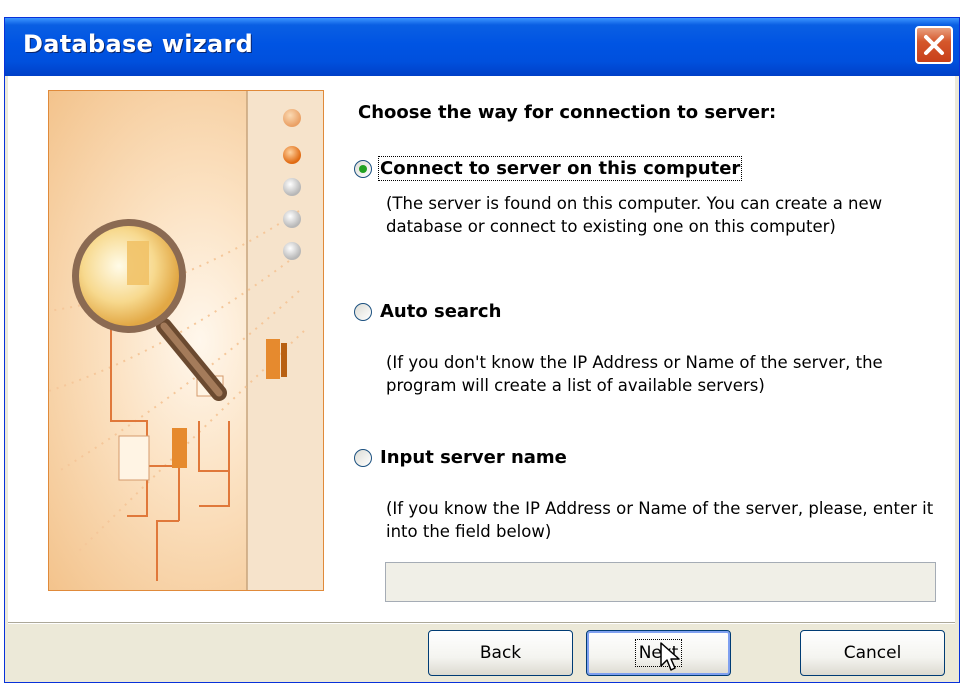 Image resolution: width=960 pixels, height=691 pixels. Describe the element at coordinates (658, 653) in the screenshot. I see `next-button: Next` at that location.